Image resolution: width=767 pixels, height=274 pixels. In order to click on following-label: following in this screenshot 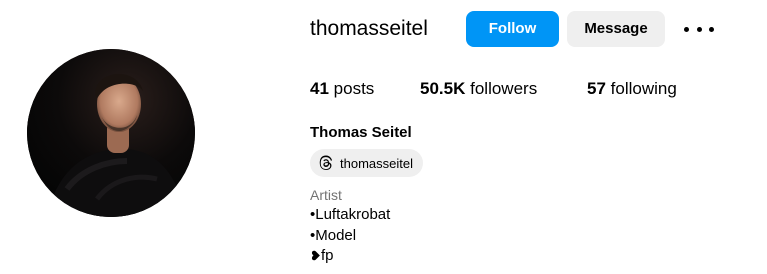, I will do `click(643, 88)`.